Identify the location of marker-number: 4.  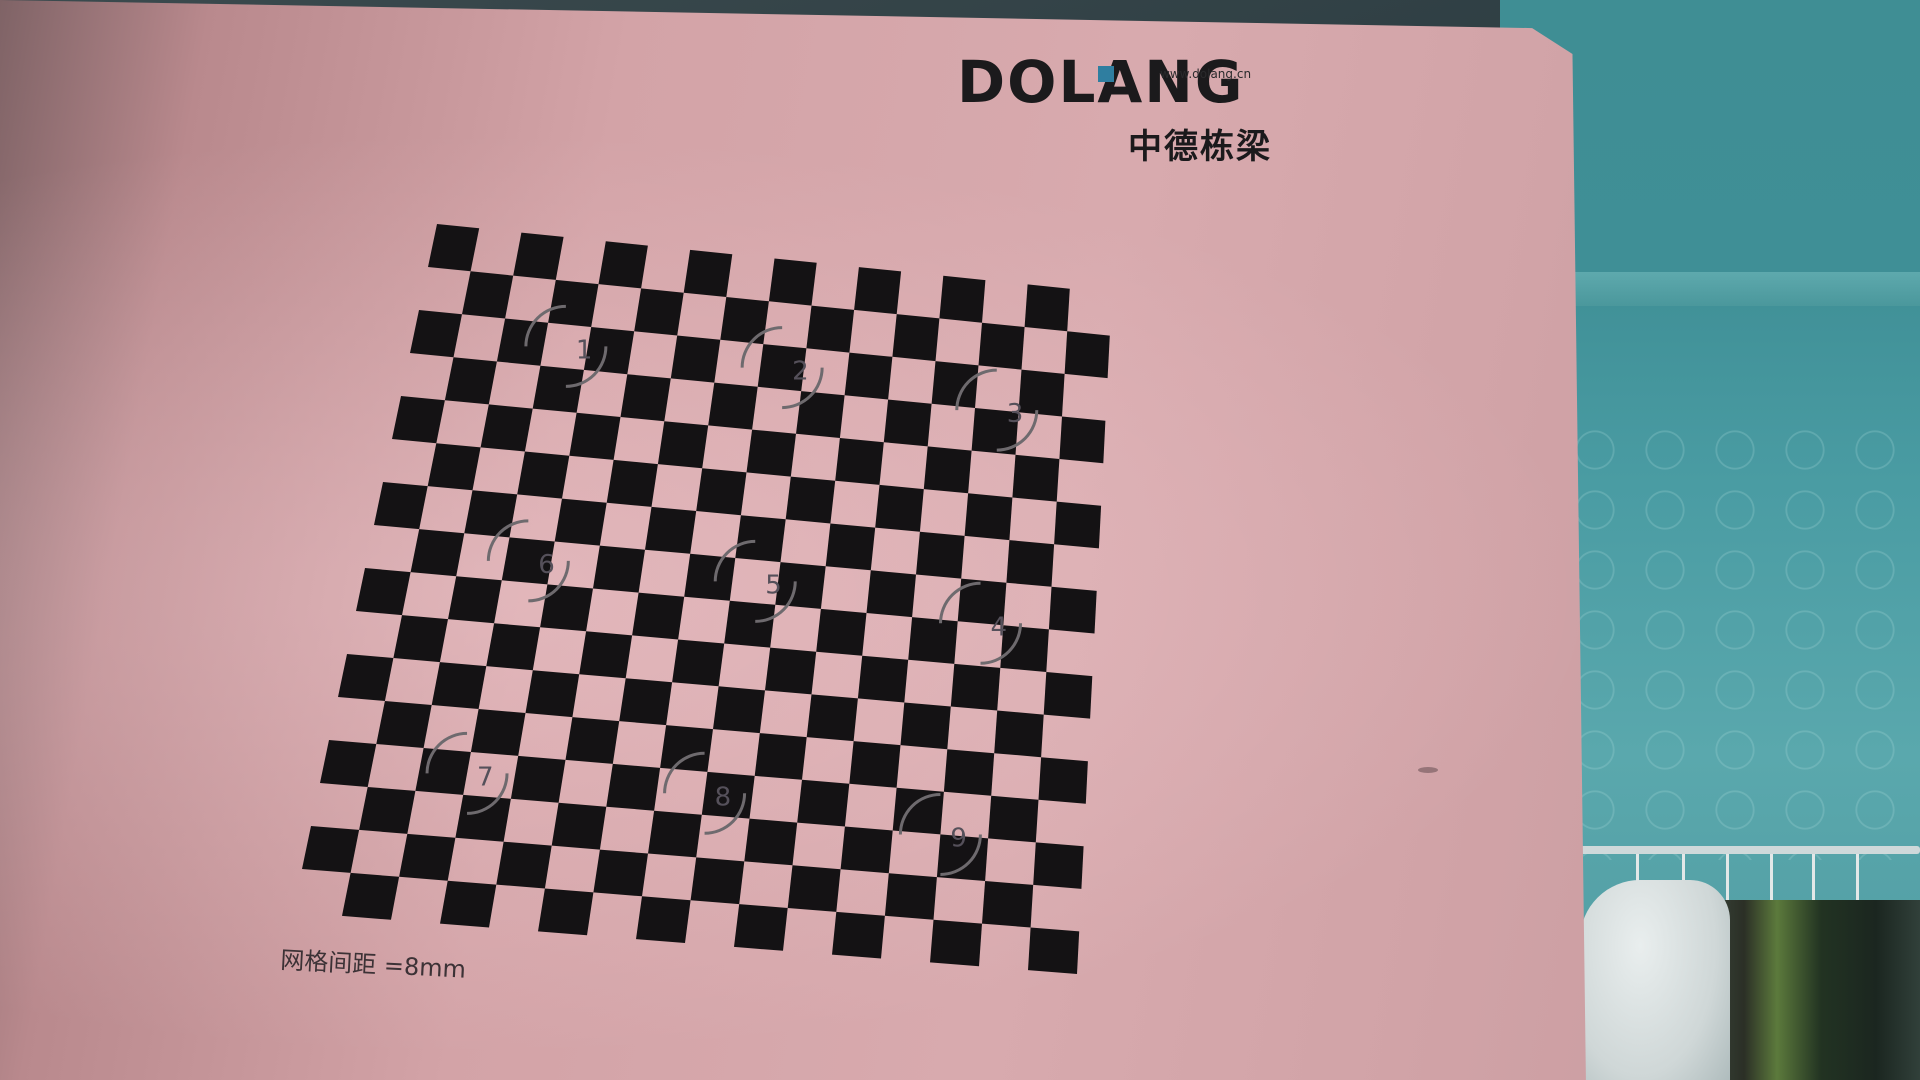
(999, 627).